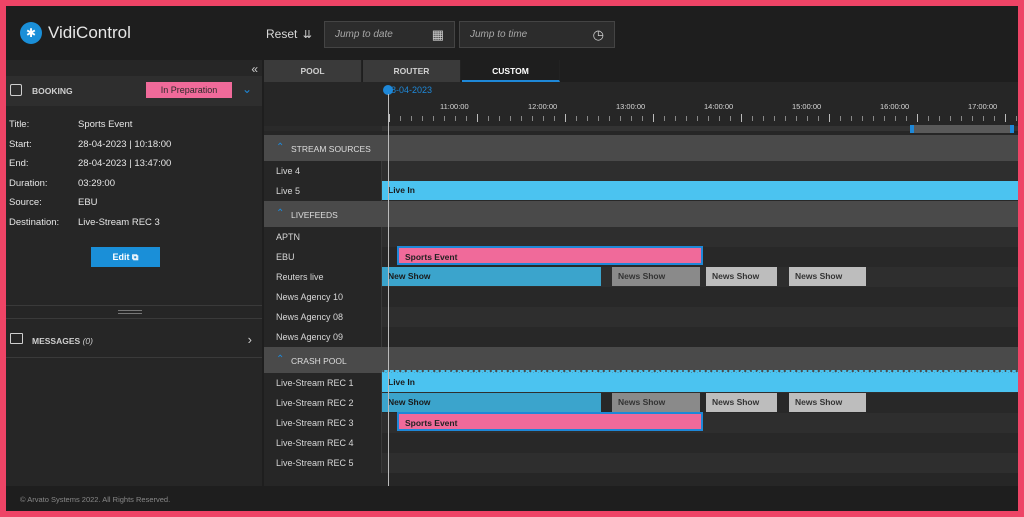  What do you see at coordinates (323, 171) in the screenshot?
I see `row-label: Live 4` at bounding box center [323, 171].